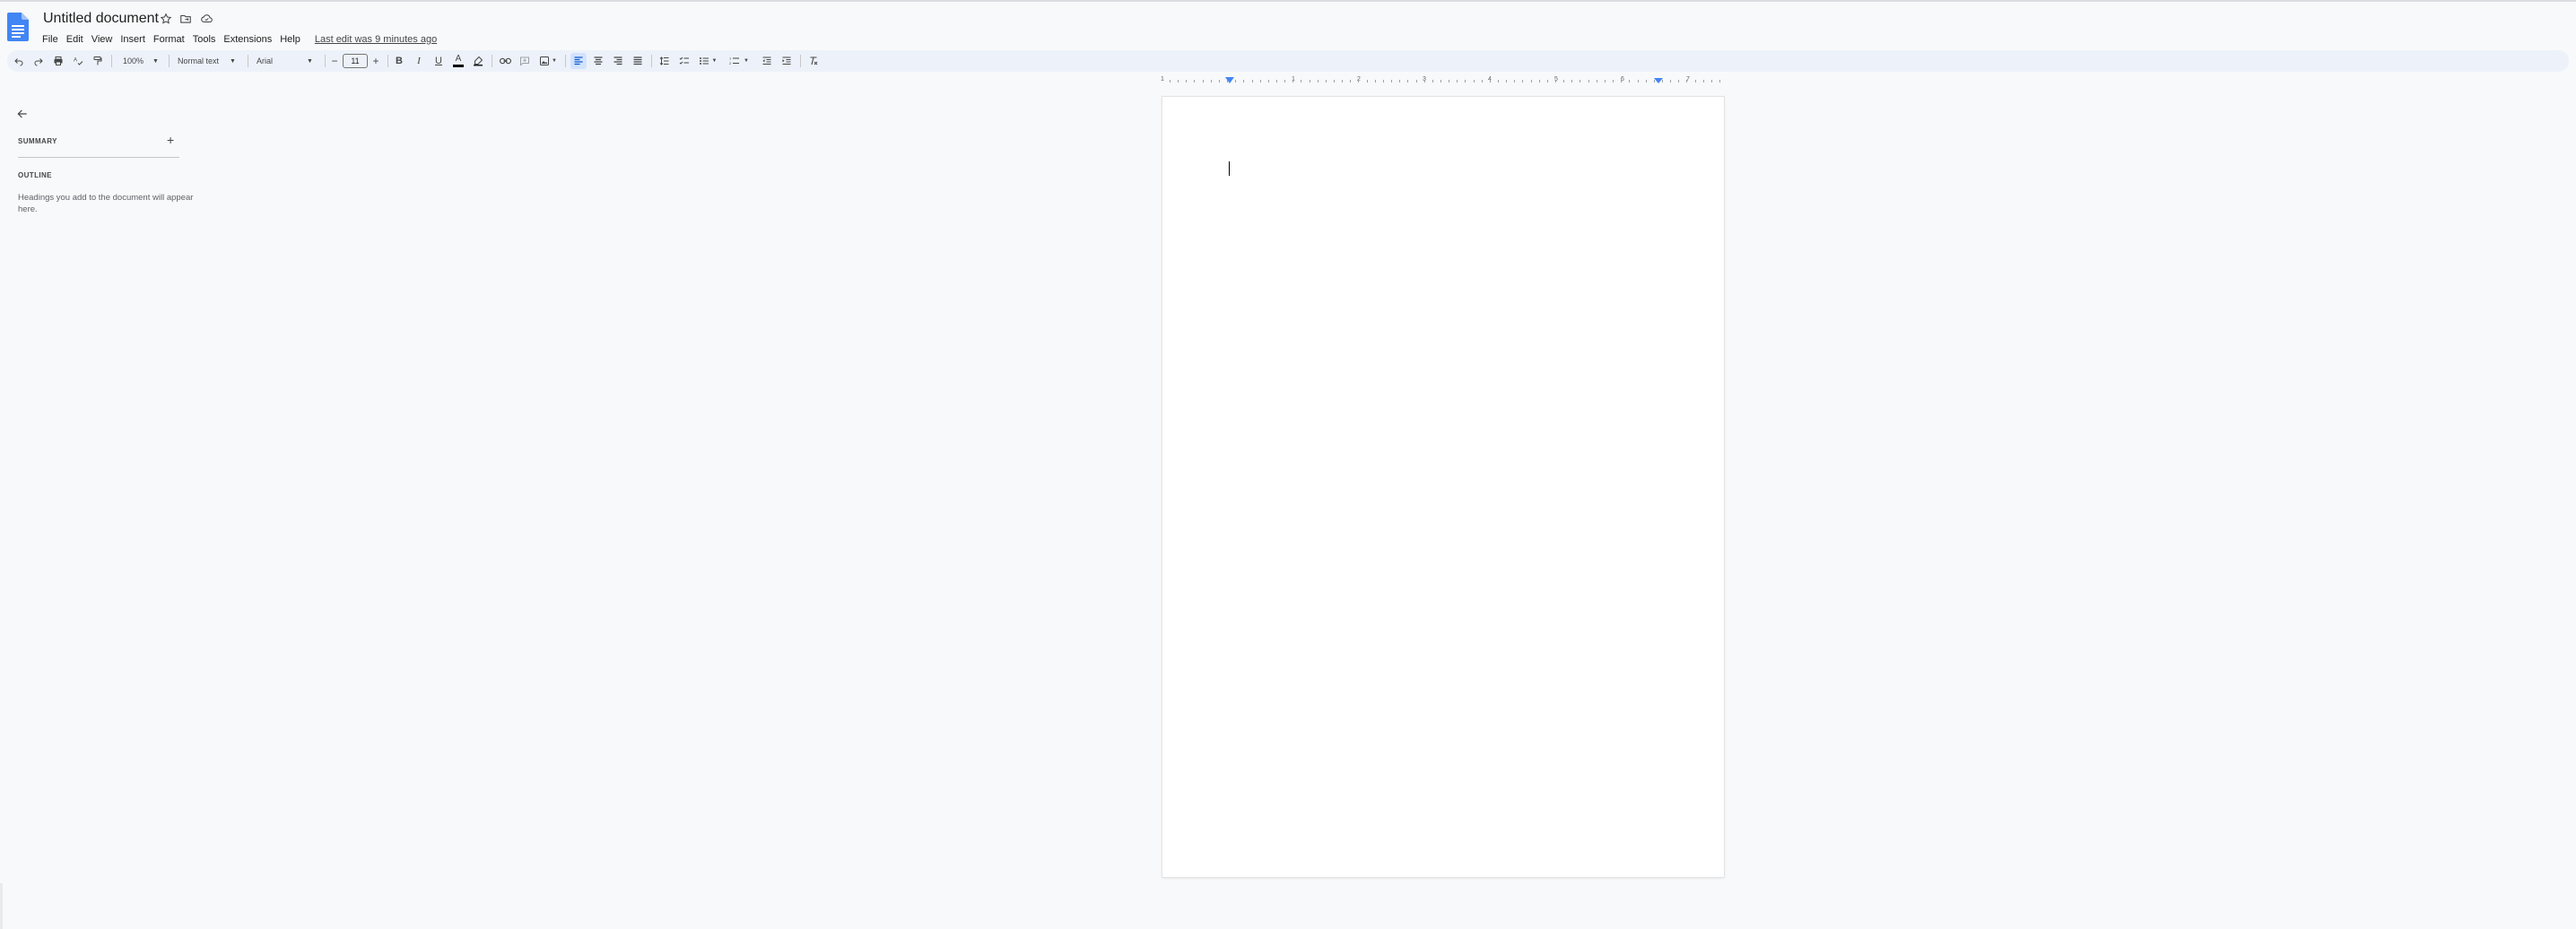  Describe the element at coordinates (767, 61) in the screenshot. I see `decrease-indent-icon` at that location.